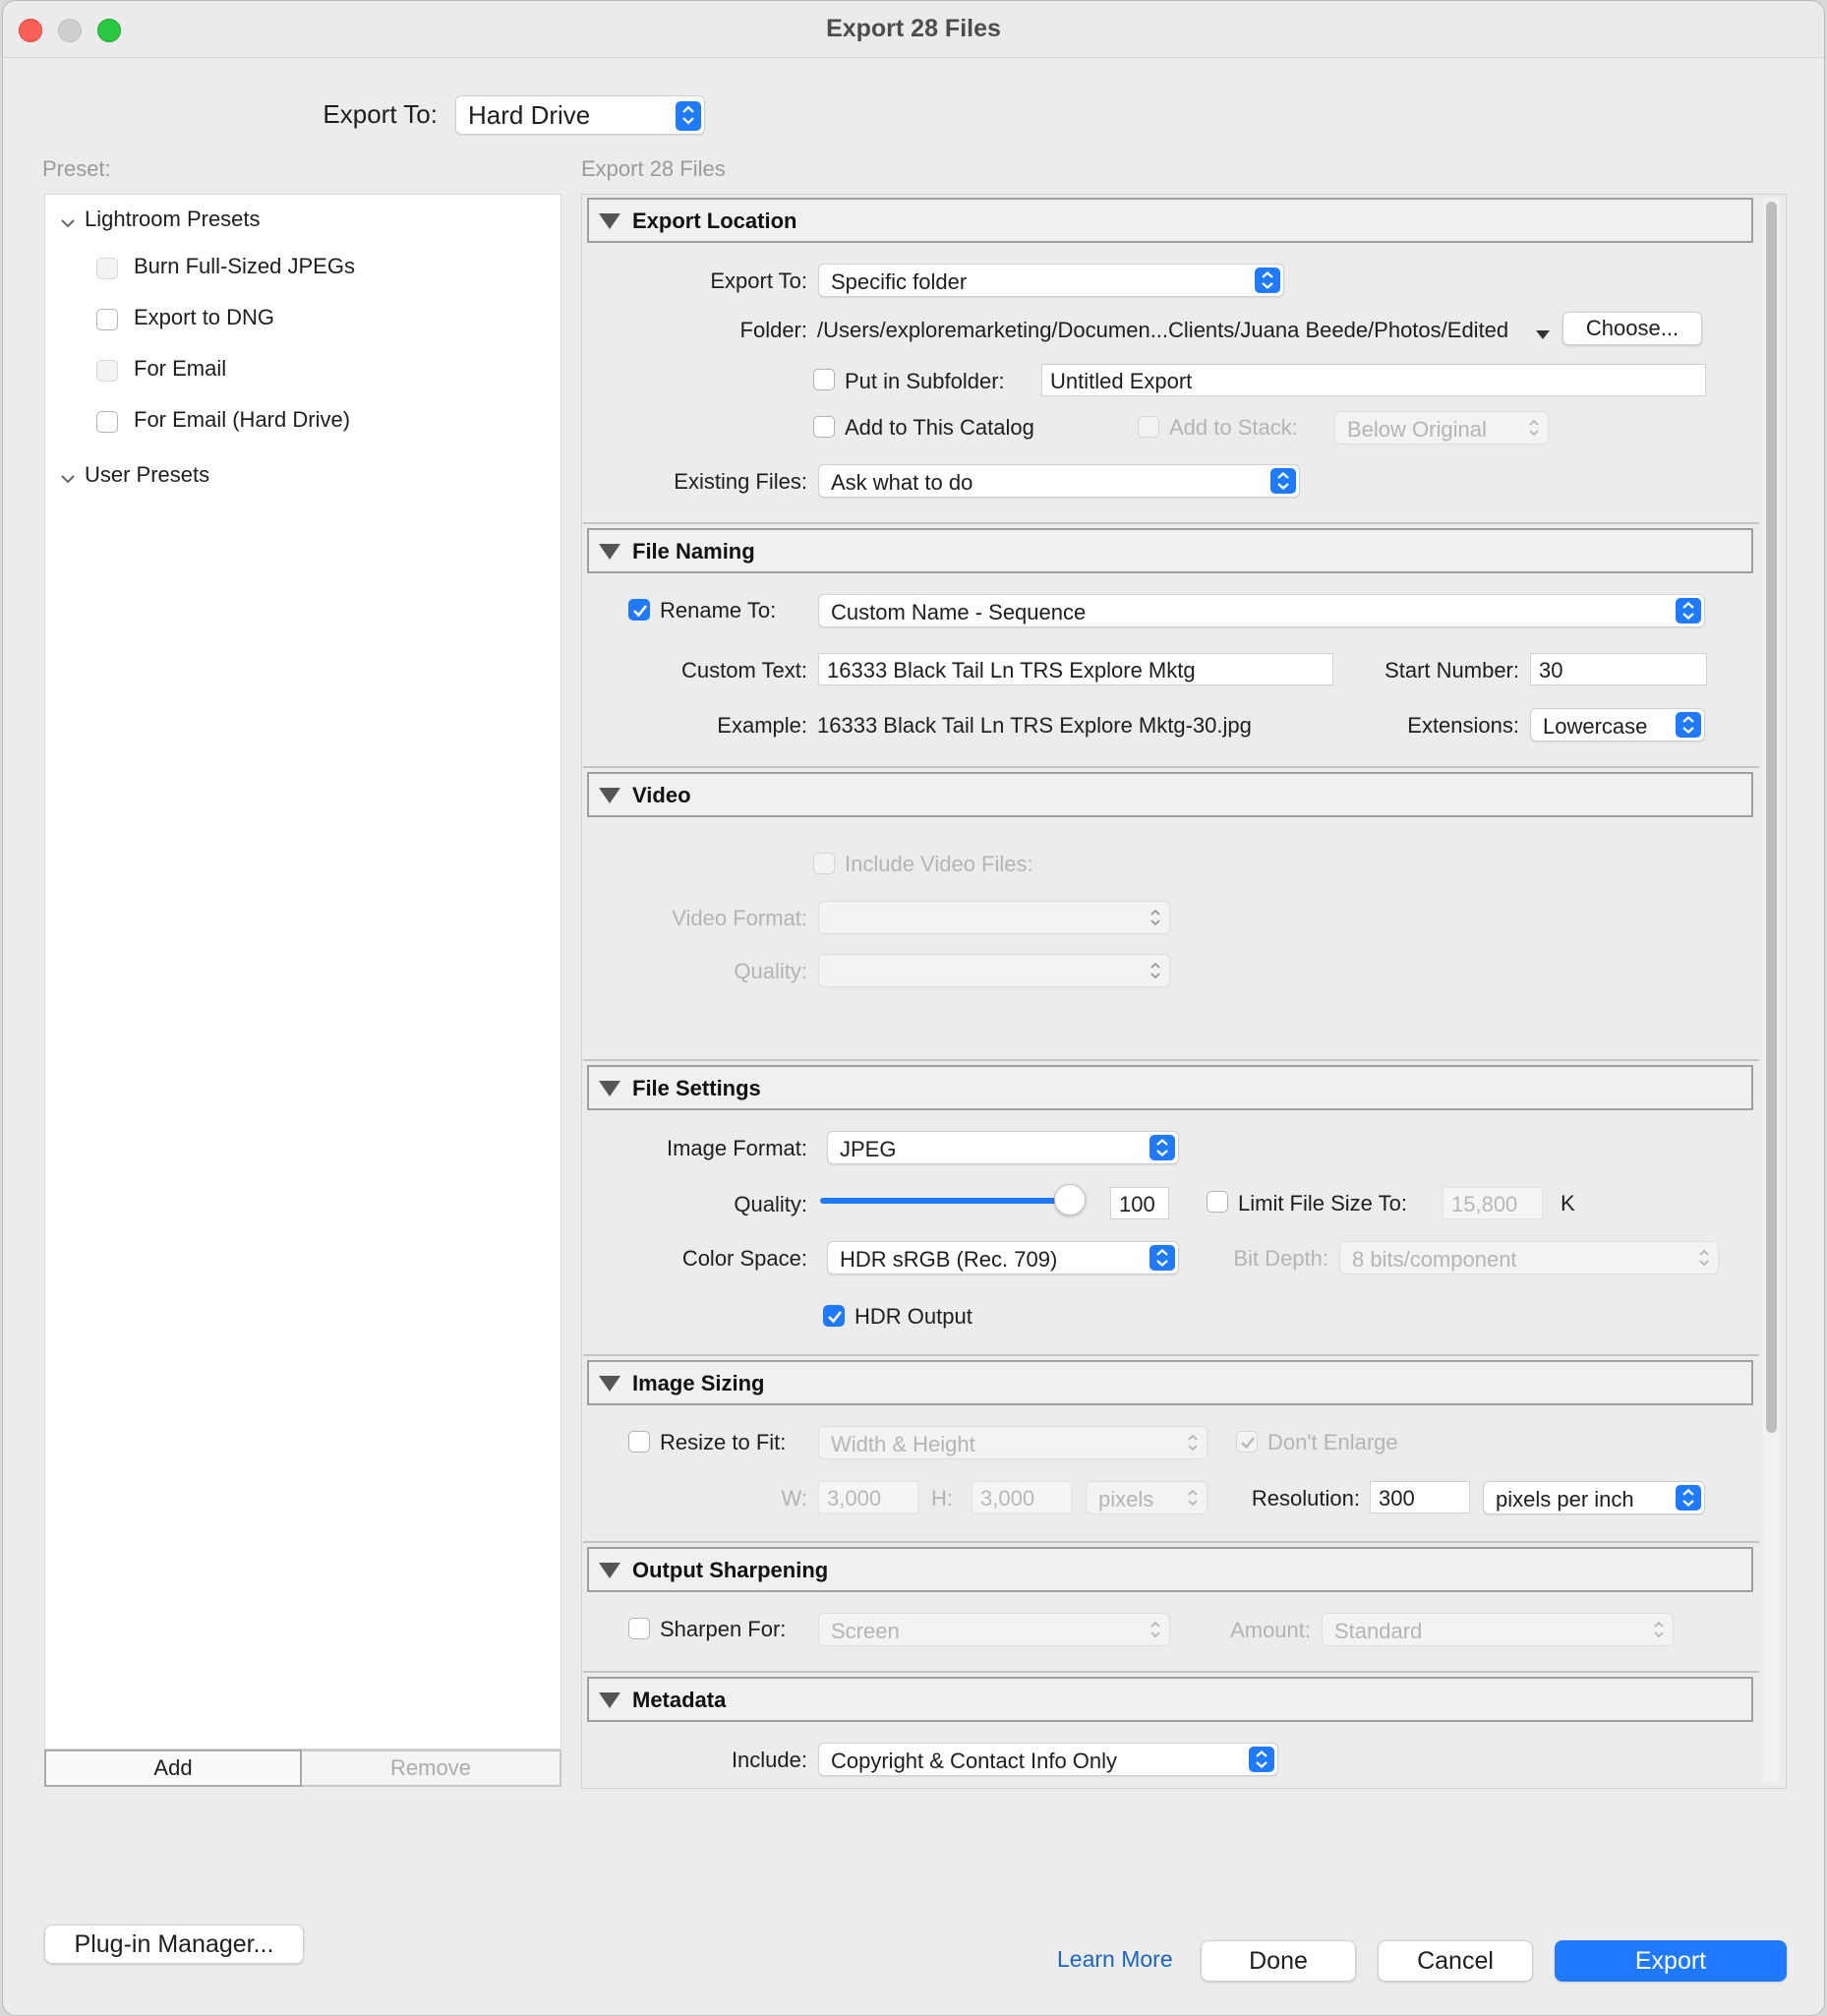  I want to click on scrollbar-thumb, so click(1772, 817).